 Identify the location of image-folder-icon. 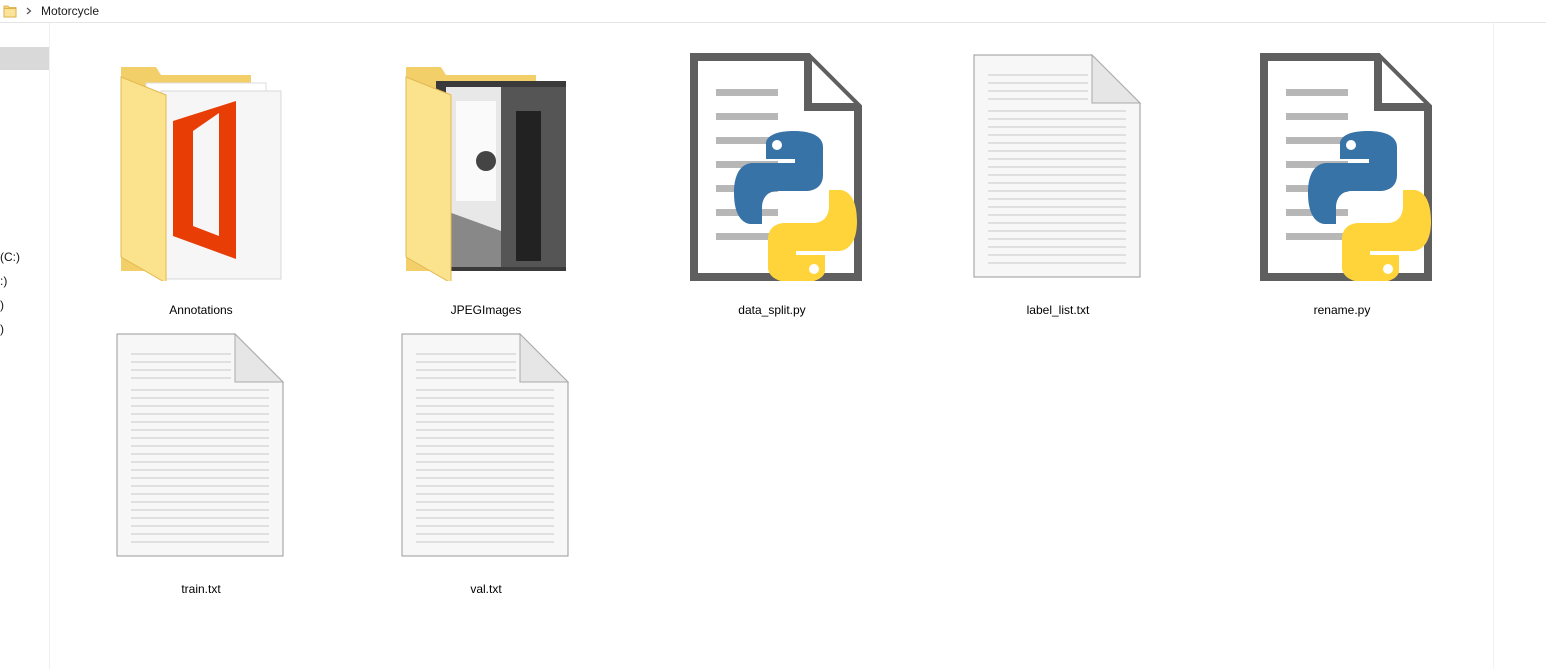
(485, 174).